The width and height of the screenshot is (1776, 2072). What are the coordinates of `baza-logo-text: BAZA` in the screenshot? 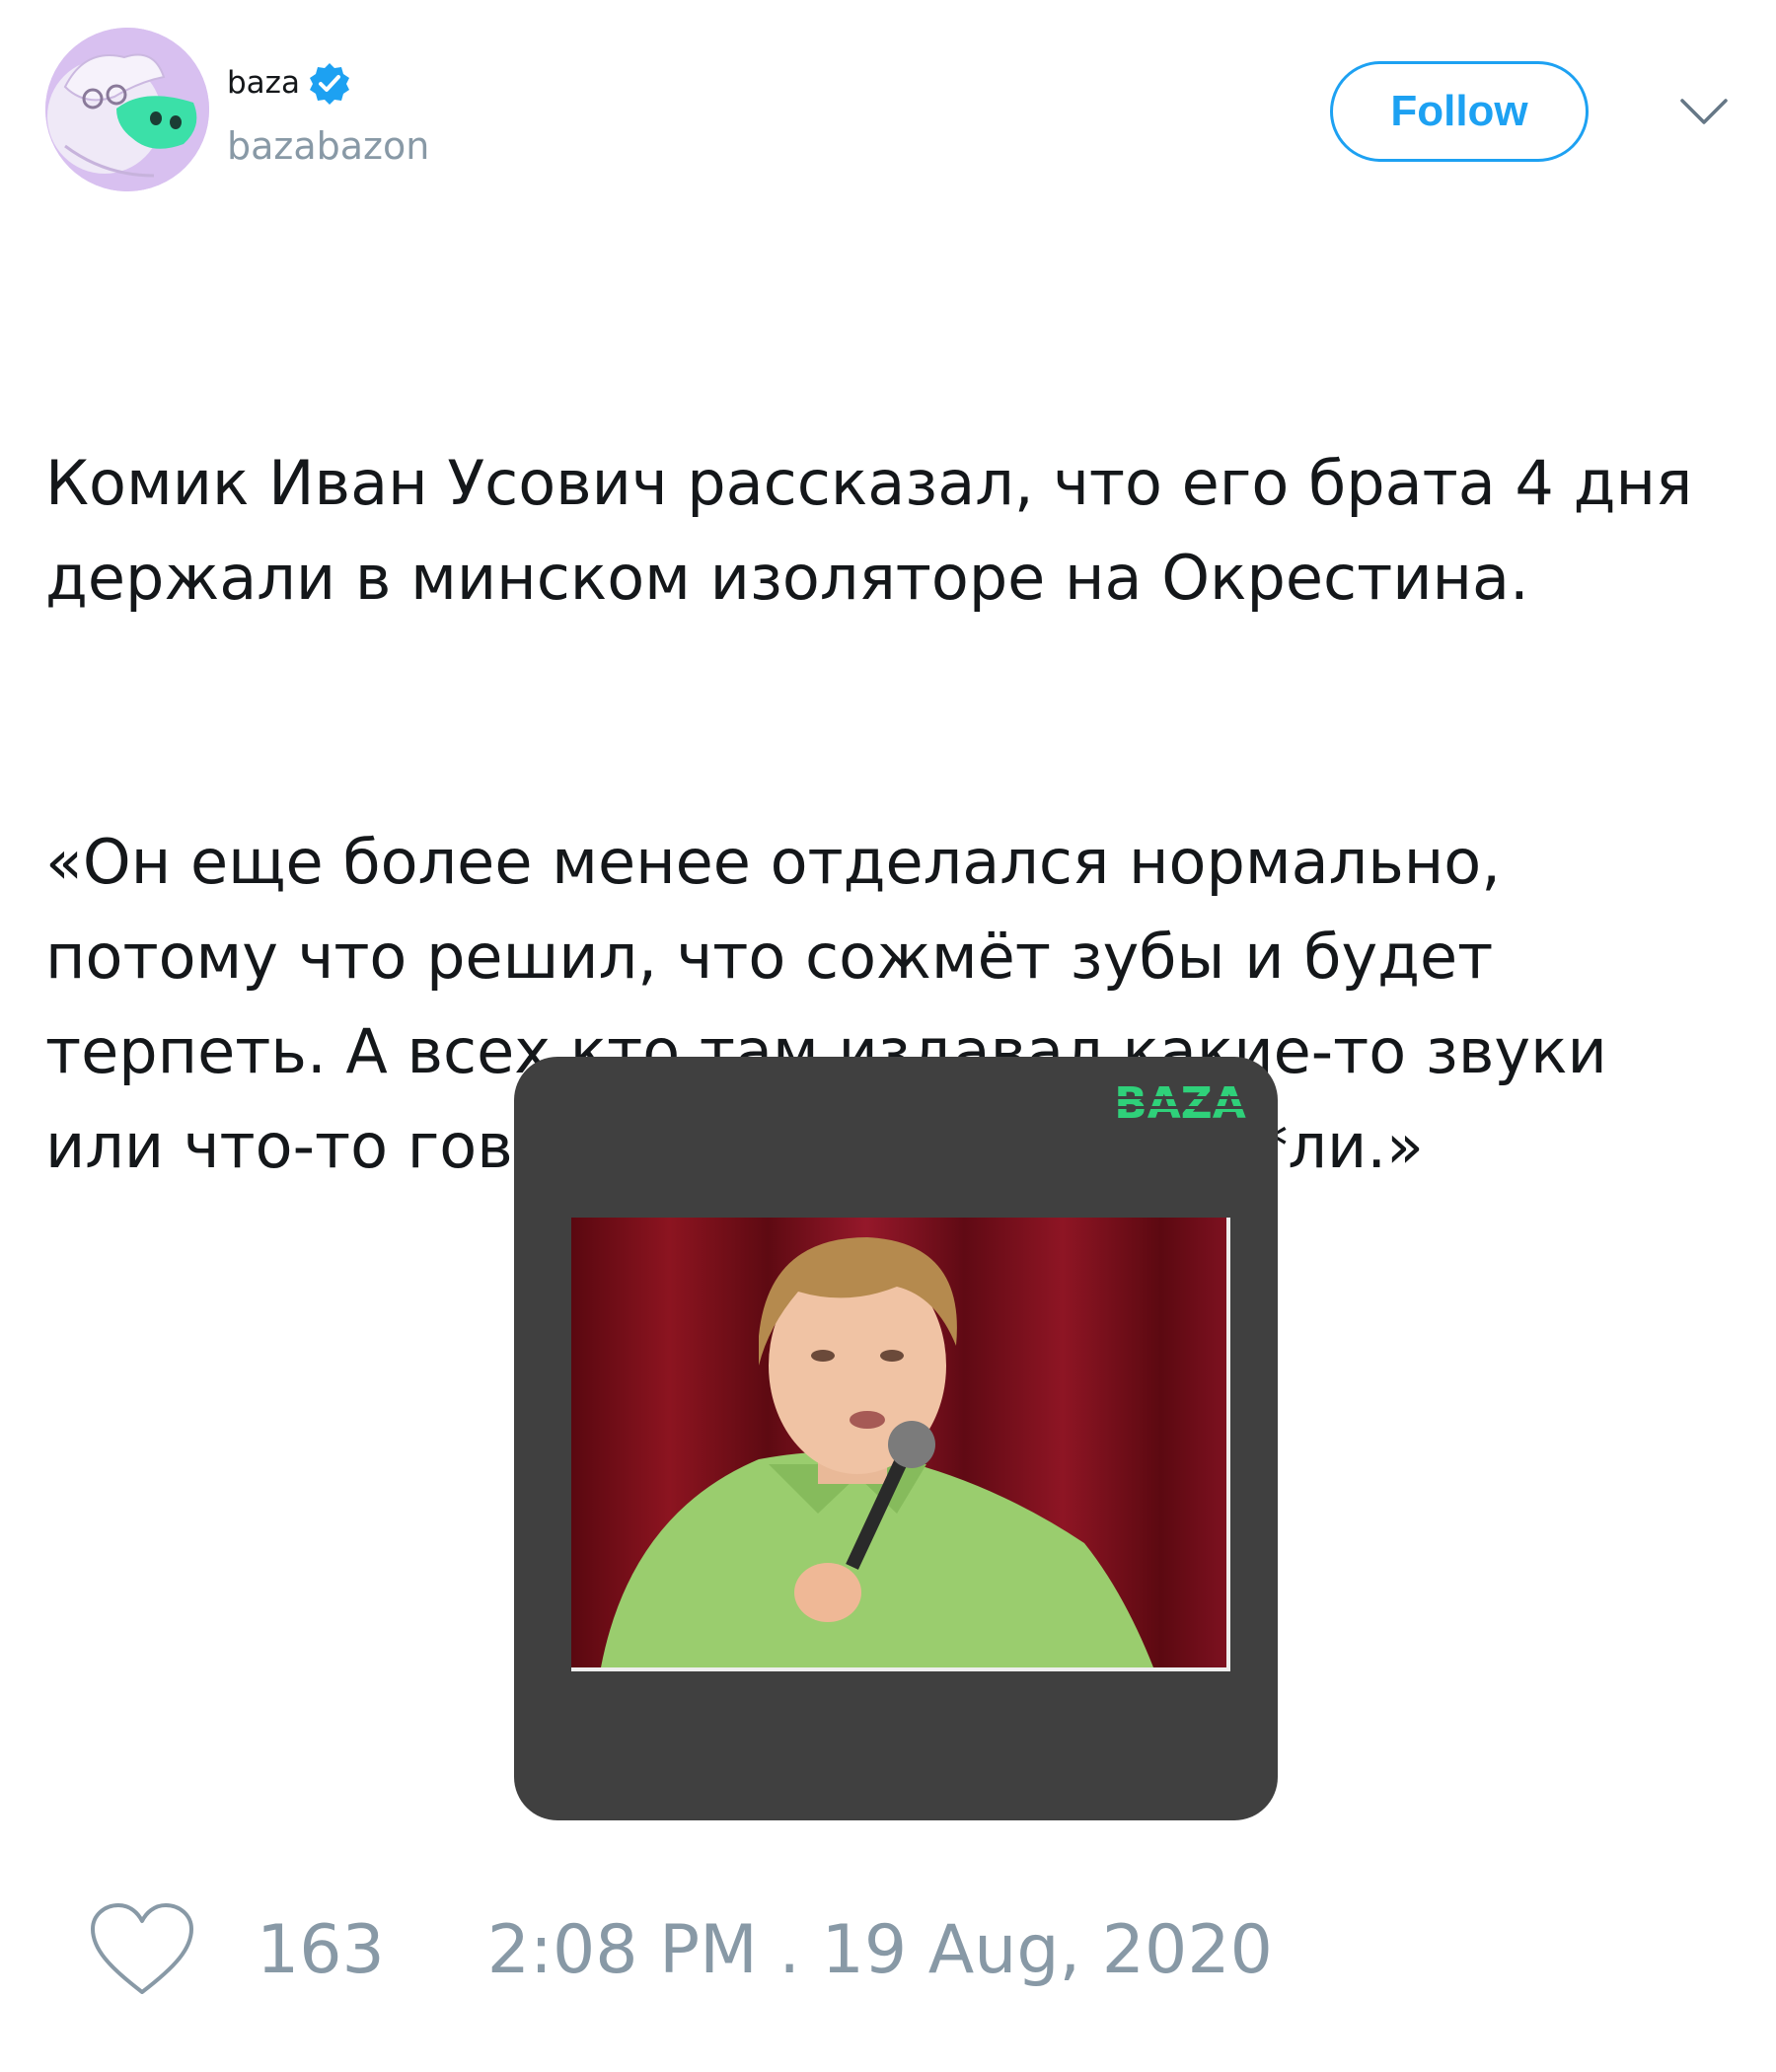 It's located at (1180, 1103).